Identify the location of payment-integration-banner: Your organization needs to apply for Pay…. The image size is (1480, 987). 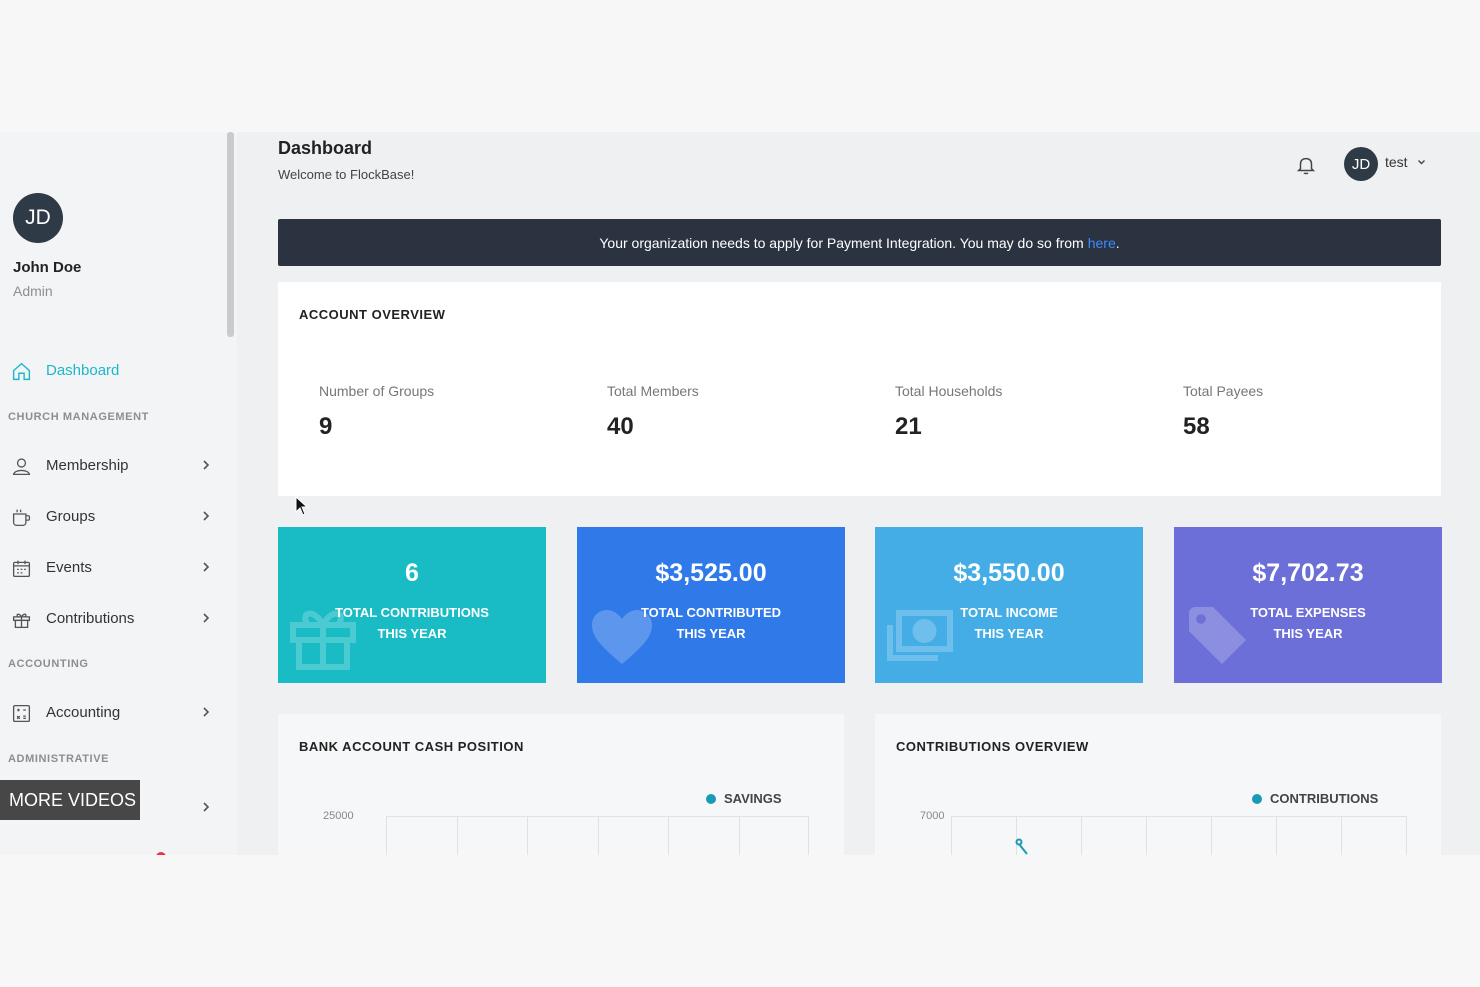
(859, 242).